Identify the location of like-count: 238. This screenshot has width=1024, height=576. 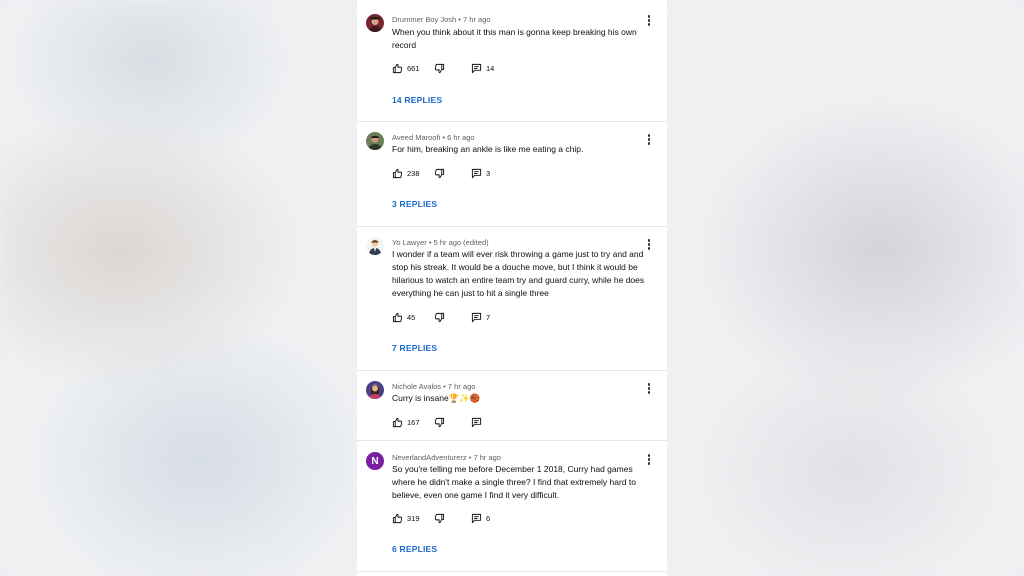
(413, 173).